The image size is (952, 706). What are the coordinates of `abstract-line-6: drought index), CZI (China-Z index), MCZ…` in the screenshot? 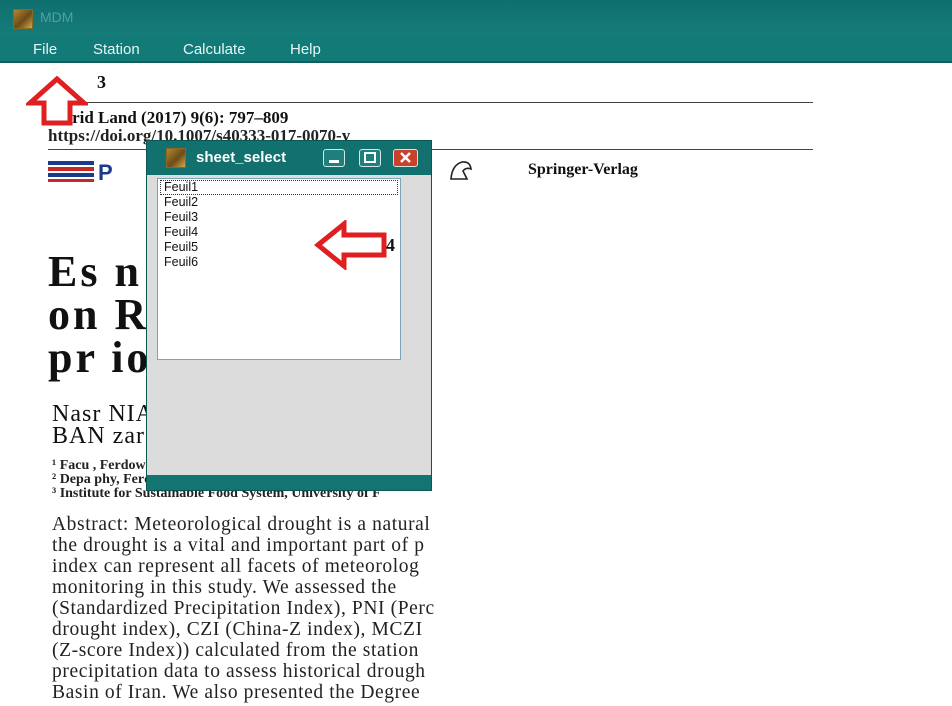 It's located at (237, 629).